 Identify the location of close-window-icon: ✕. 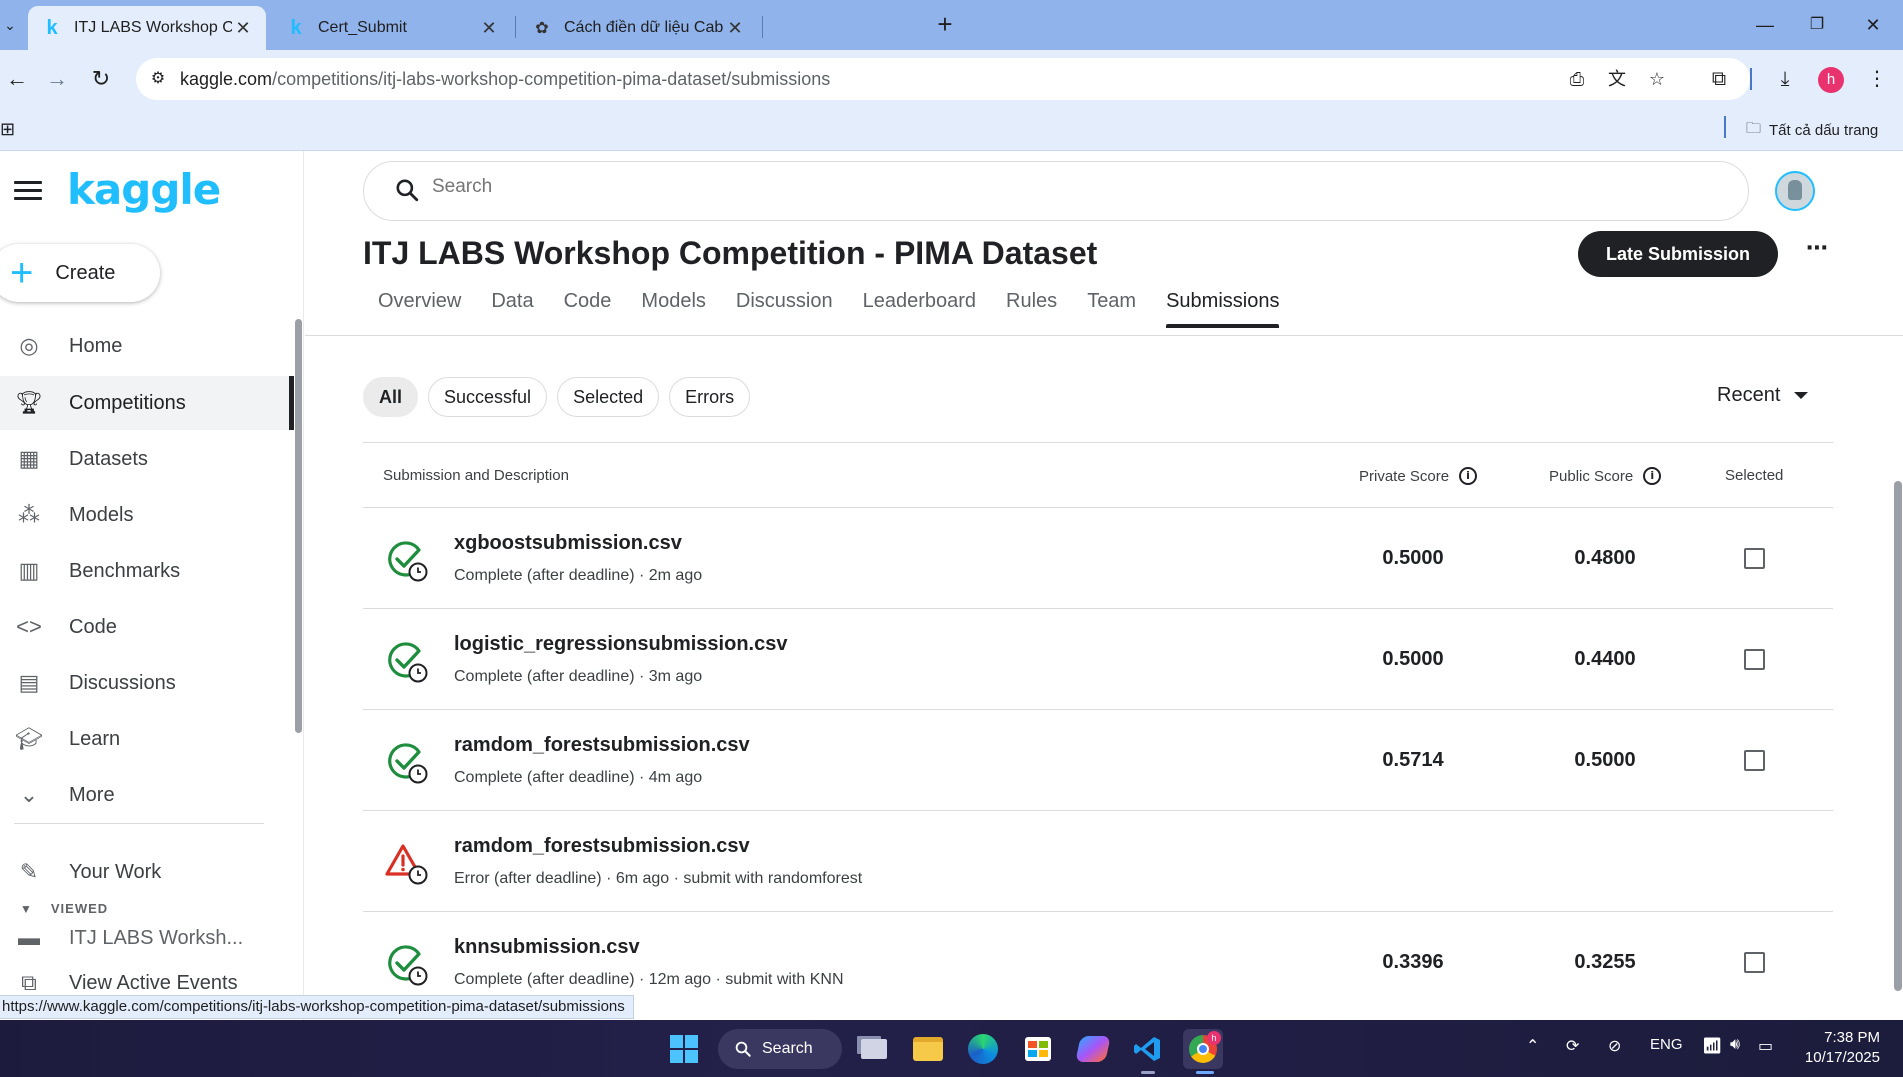
(1873, 25).